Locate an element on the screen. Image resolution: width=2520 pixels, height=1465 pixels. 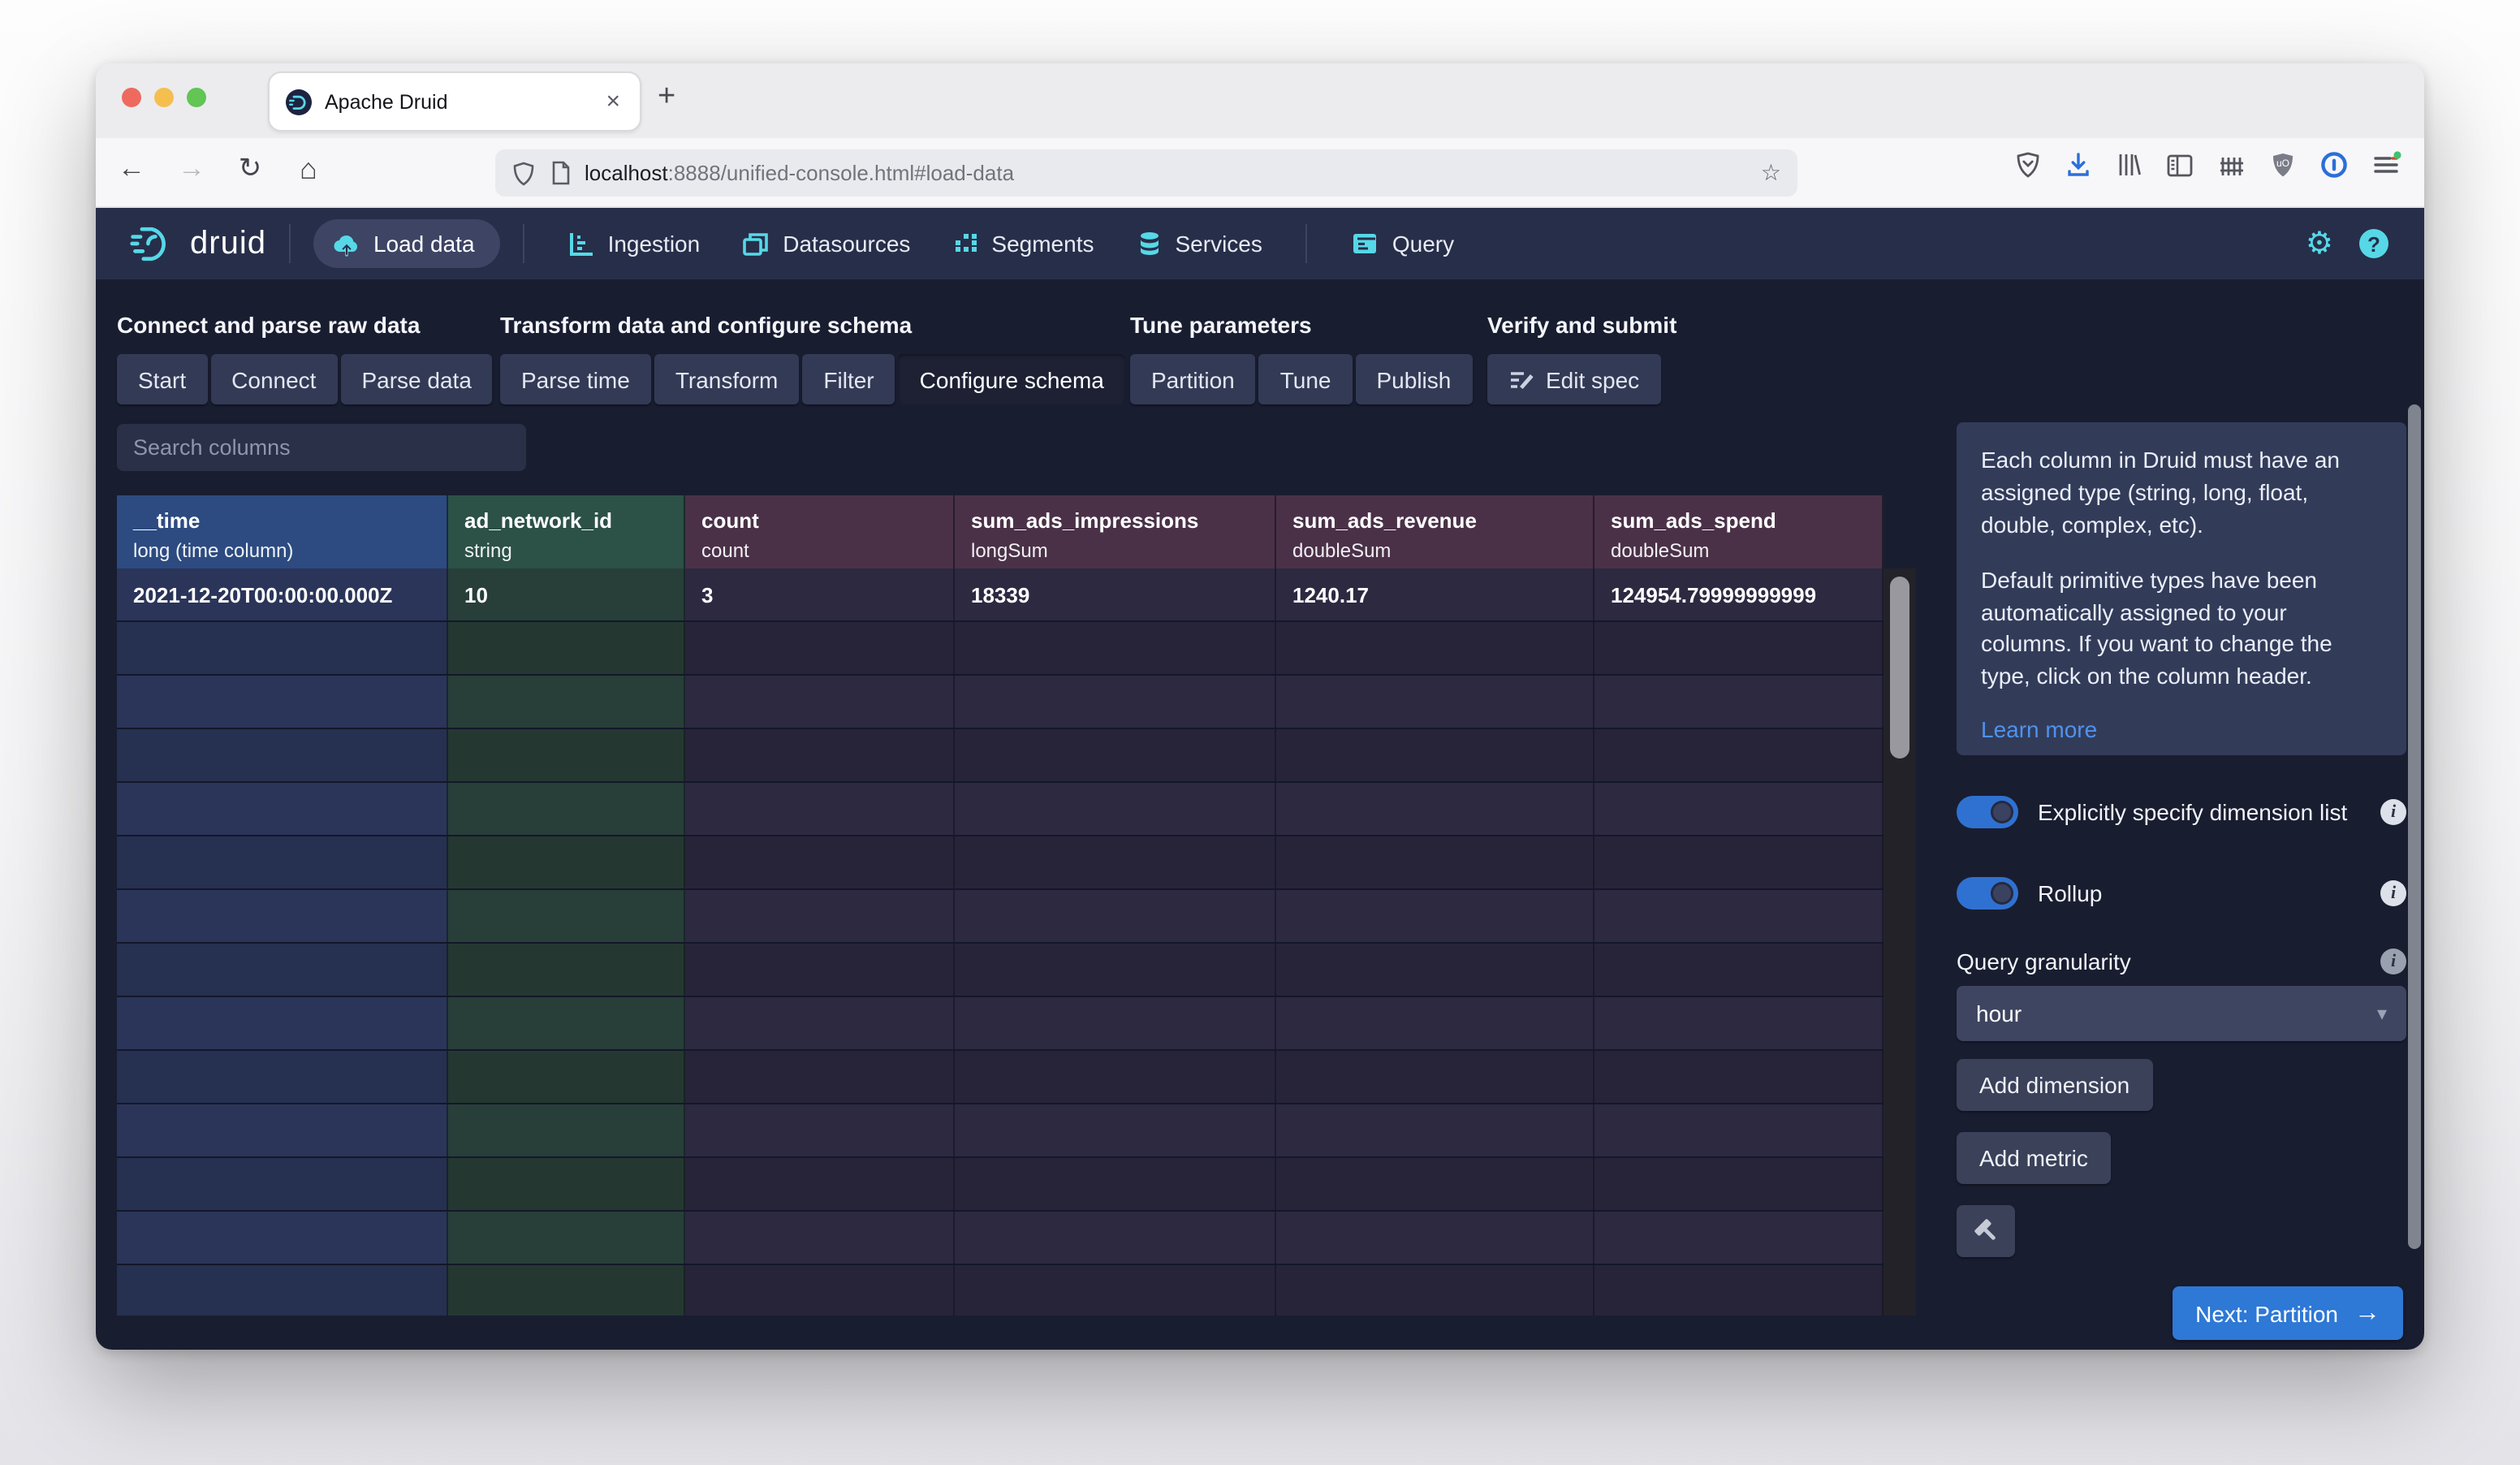
page-info-icon is located at coordinates (561, 173).